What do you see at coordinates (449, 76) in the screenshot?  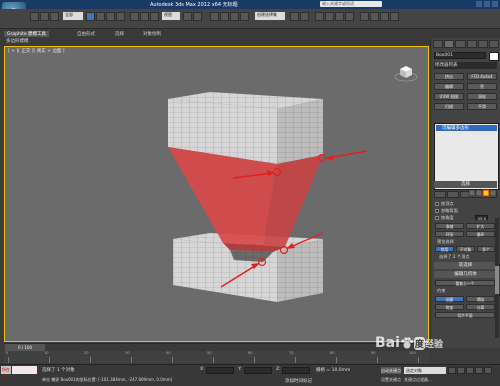 I see `modifier-button: 挤出` at bounding box center [449, 76].